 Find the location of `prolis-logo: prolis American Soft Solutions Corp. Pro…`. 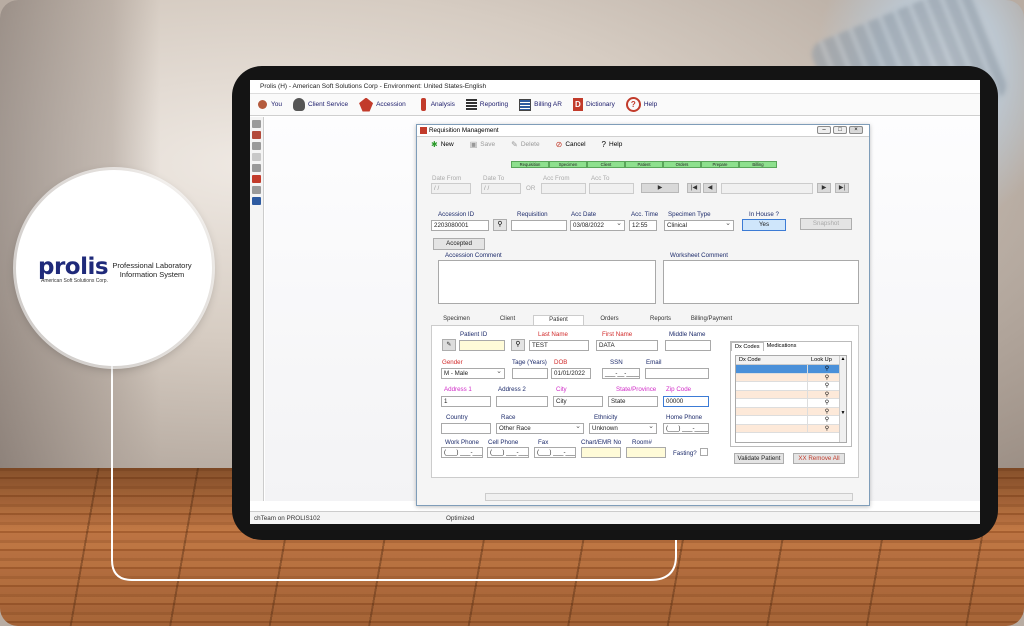

prolis-logo: prolis American Soft Solutions Corp. Pro… is located at coordinates (118, 270).